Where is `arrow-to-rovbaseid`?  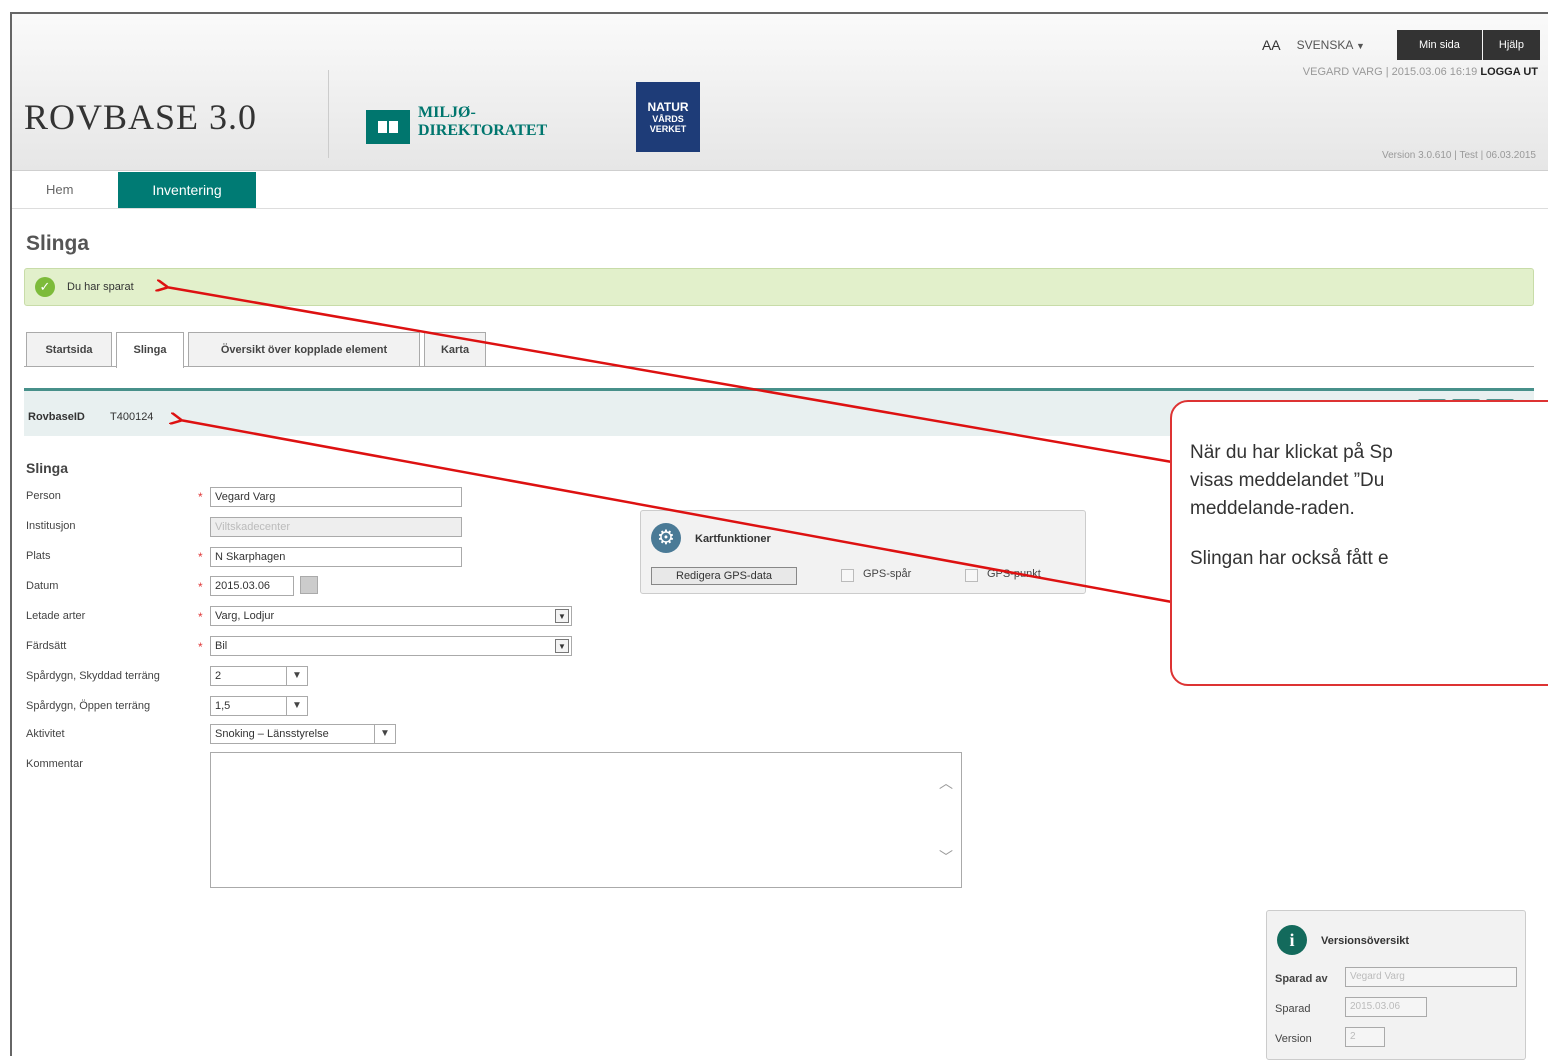
arrow-to-rovbaseid is located at coordinates (676, 512).